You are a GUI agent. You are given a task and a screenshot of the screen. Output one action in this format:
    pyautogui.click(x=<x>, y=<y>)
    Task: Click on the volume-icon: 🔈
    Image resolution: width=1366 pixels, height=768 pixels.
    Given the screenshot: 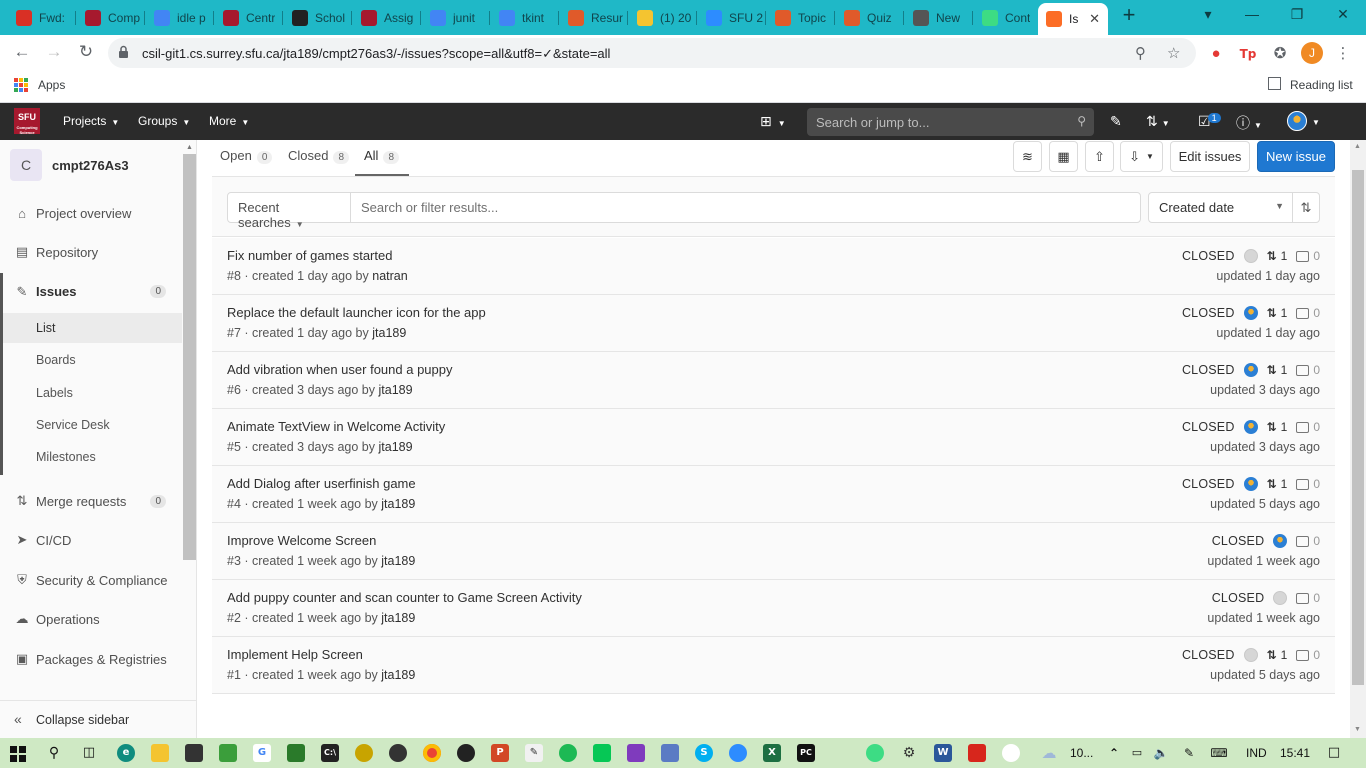 What is the action you would take?
    pyautogui.click(x=1161, y=753)
    